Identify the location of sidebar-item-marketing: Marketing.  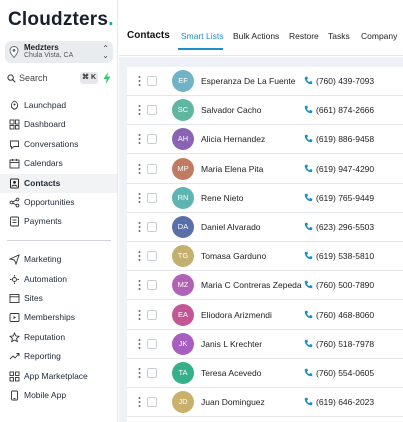
(58, 259).